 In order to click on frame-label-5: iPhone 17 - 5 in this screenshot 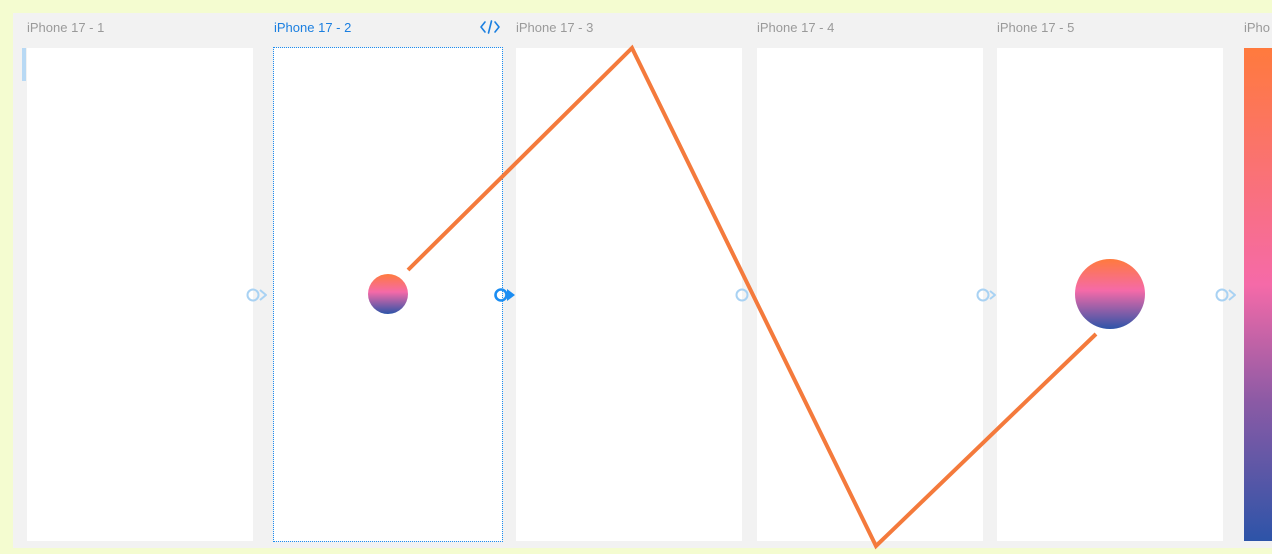, I will do `click(1035, 28)`.